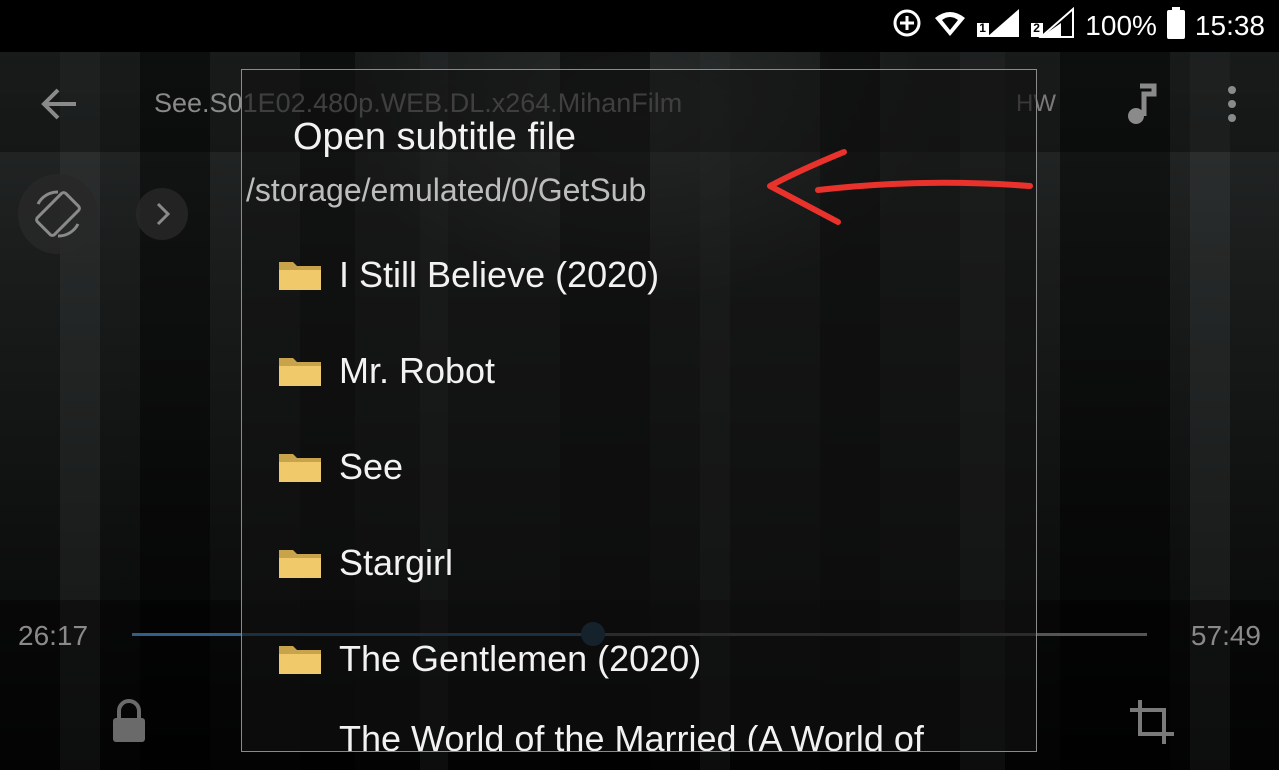  What do you see at coordinates (907, 26) in the screenshot?
I see `data-saver-icon` at bounding box center [907, 26].